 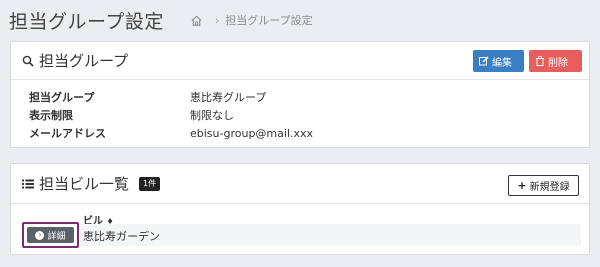 I want to click on new-register-button: + 新規登録, so click(x=543, y=185).